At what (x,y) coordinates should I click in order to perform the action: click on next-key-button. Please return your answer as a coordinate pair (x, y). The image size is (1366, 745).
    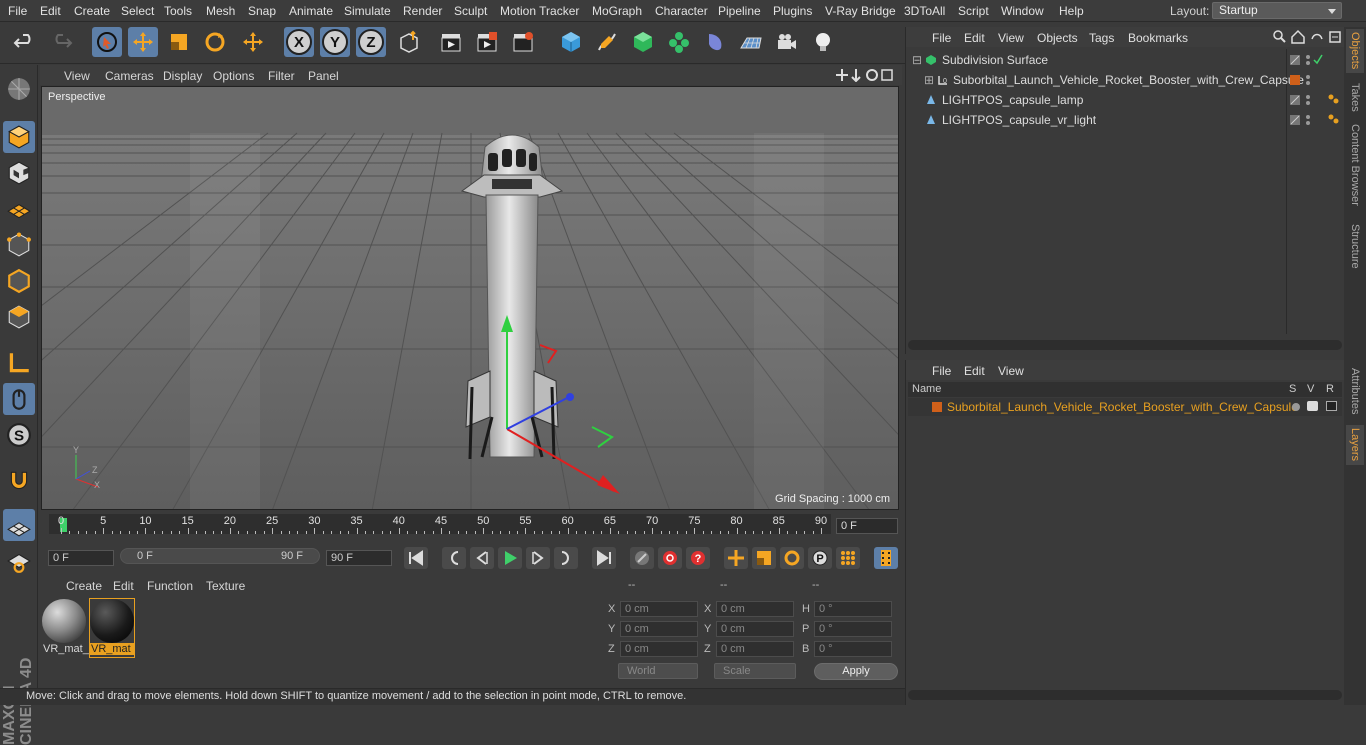
    Looking at the image, I should click on (566, 558).